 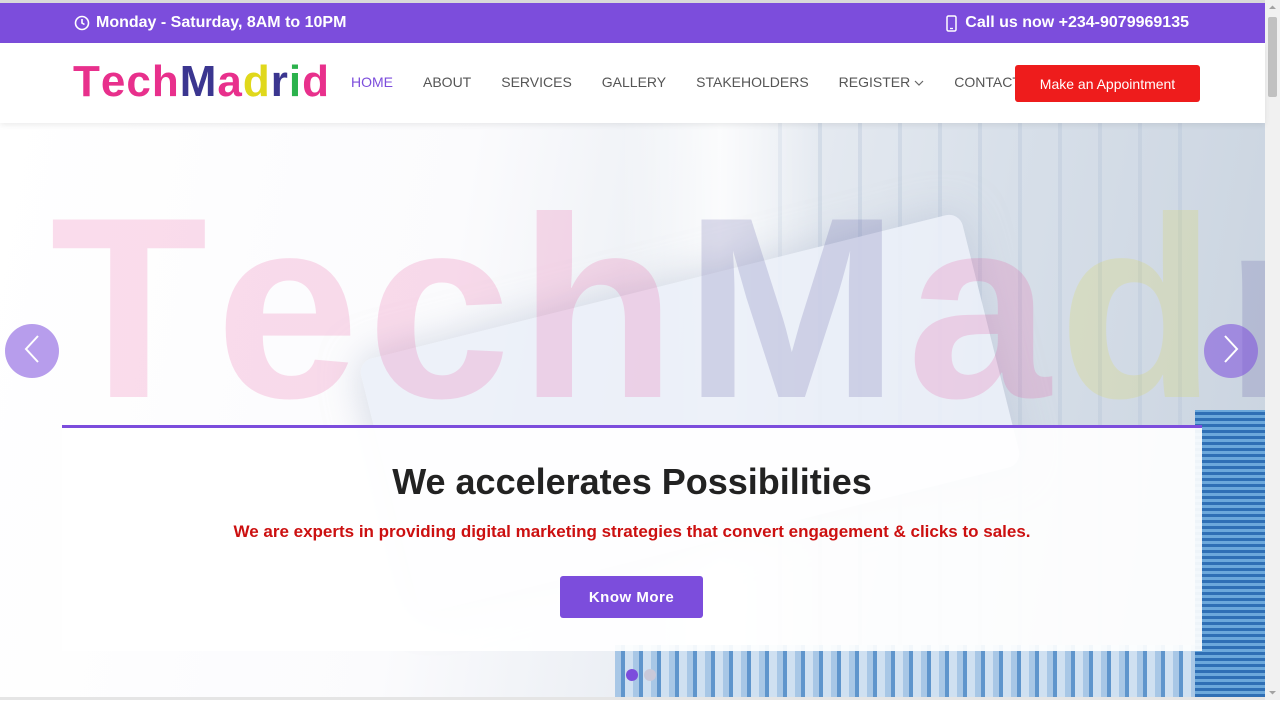 What do you see at coordinates (1141, 307) in the screenshot?
I see `watermark-letter: d` at bounding box center [1141, 307].